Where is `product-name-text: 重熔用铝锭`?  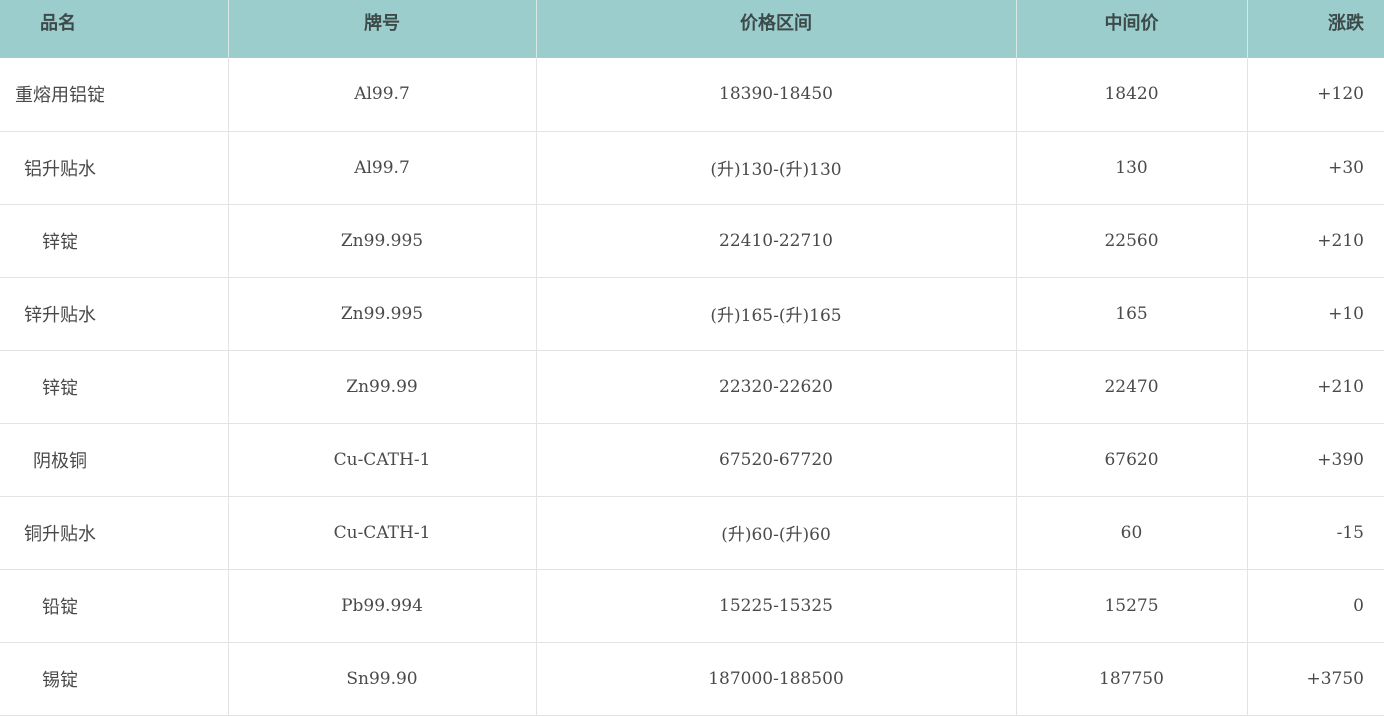
product-name-text: 重熔用铝锭 is located at coordinates (60, 96).